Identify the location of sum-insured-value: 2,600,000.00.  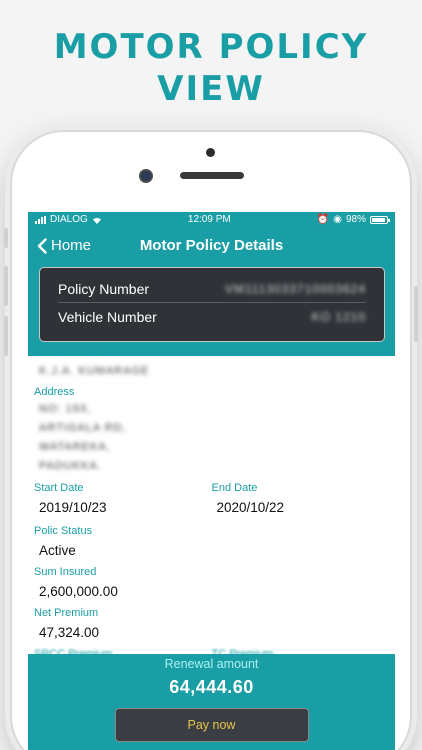
(78, 591).